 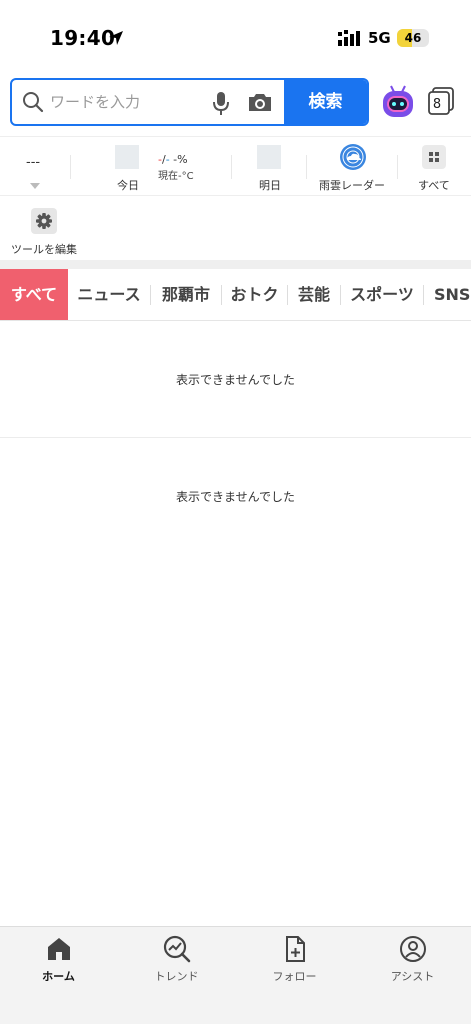 What do you see at coordinates (437, 104) in the screenshot?
I see `tabs-count: 8` at bounding box center [437, 104].